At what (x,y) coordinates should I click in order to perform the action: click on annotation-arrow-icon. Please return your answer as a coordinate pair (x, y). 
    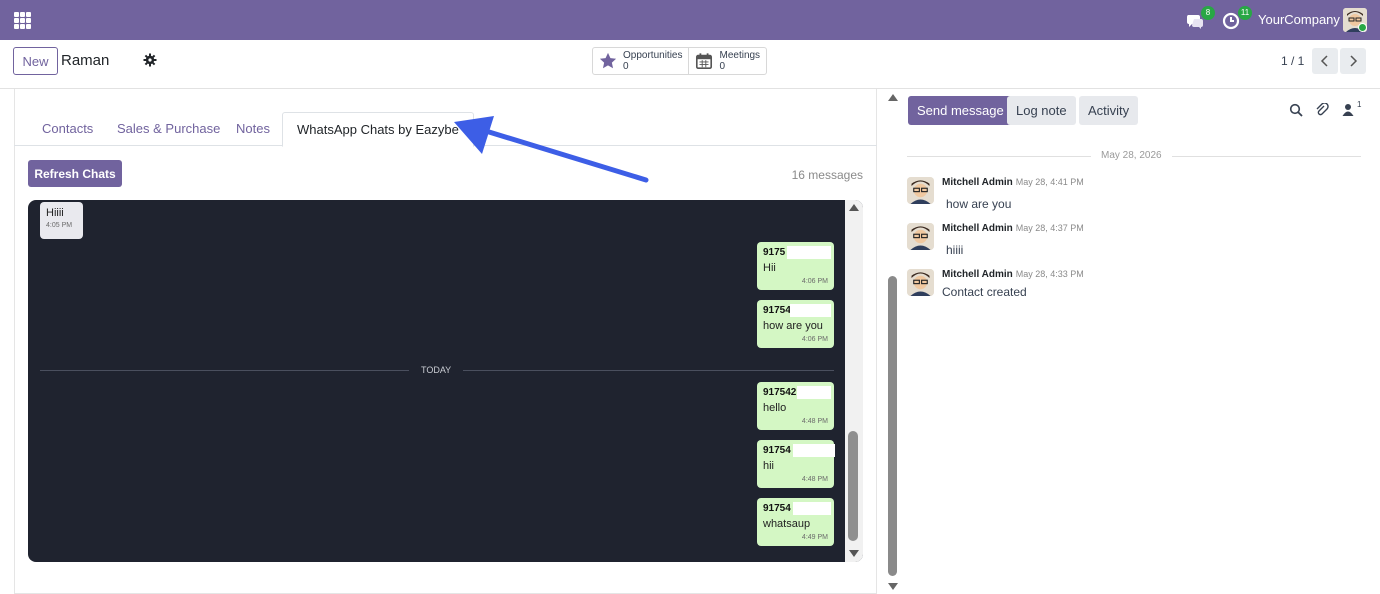
    Looking at the image, I should click on (551, 149).